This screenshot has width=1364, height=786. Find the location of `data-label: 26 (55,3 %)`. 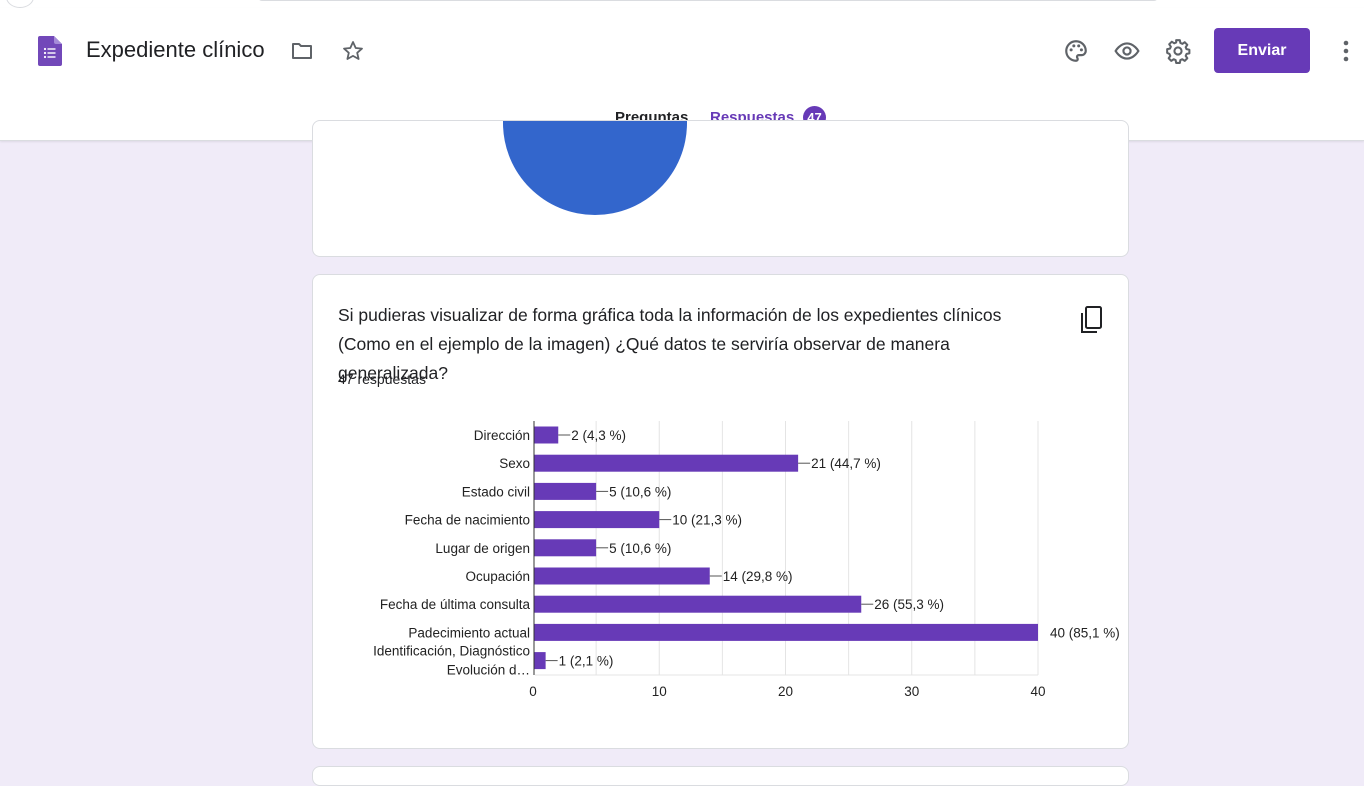

data-label: 26 (55,3 %) is located at coordinates (909, 604).